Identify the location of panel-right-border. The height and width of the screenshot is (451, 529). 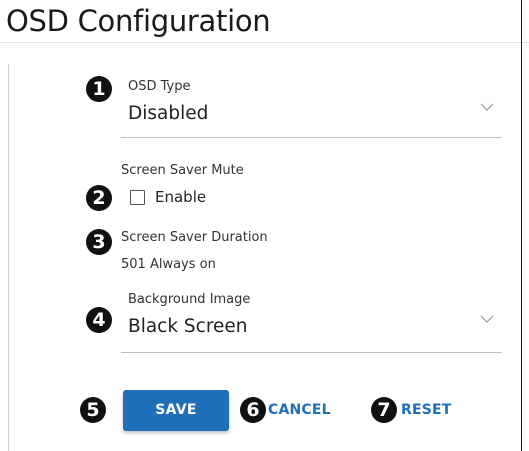
(521, 225).